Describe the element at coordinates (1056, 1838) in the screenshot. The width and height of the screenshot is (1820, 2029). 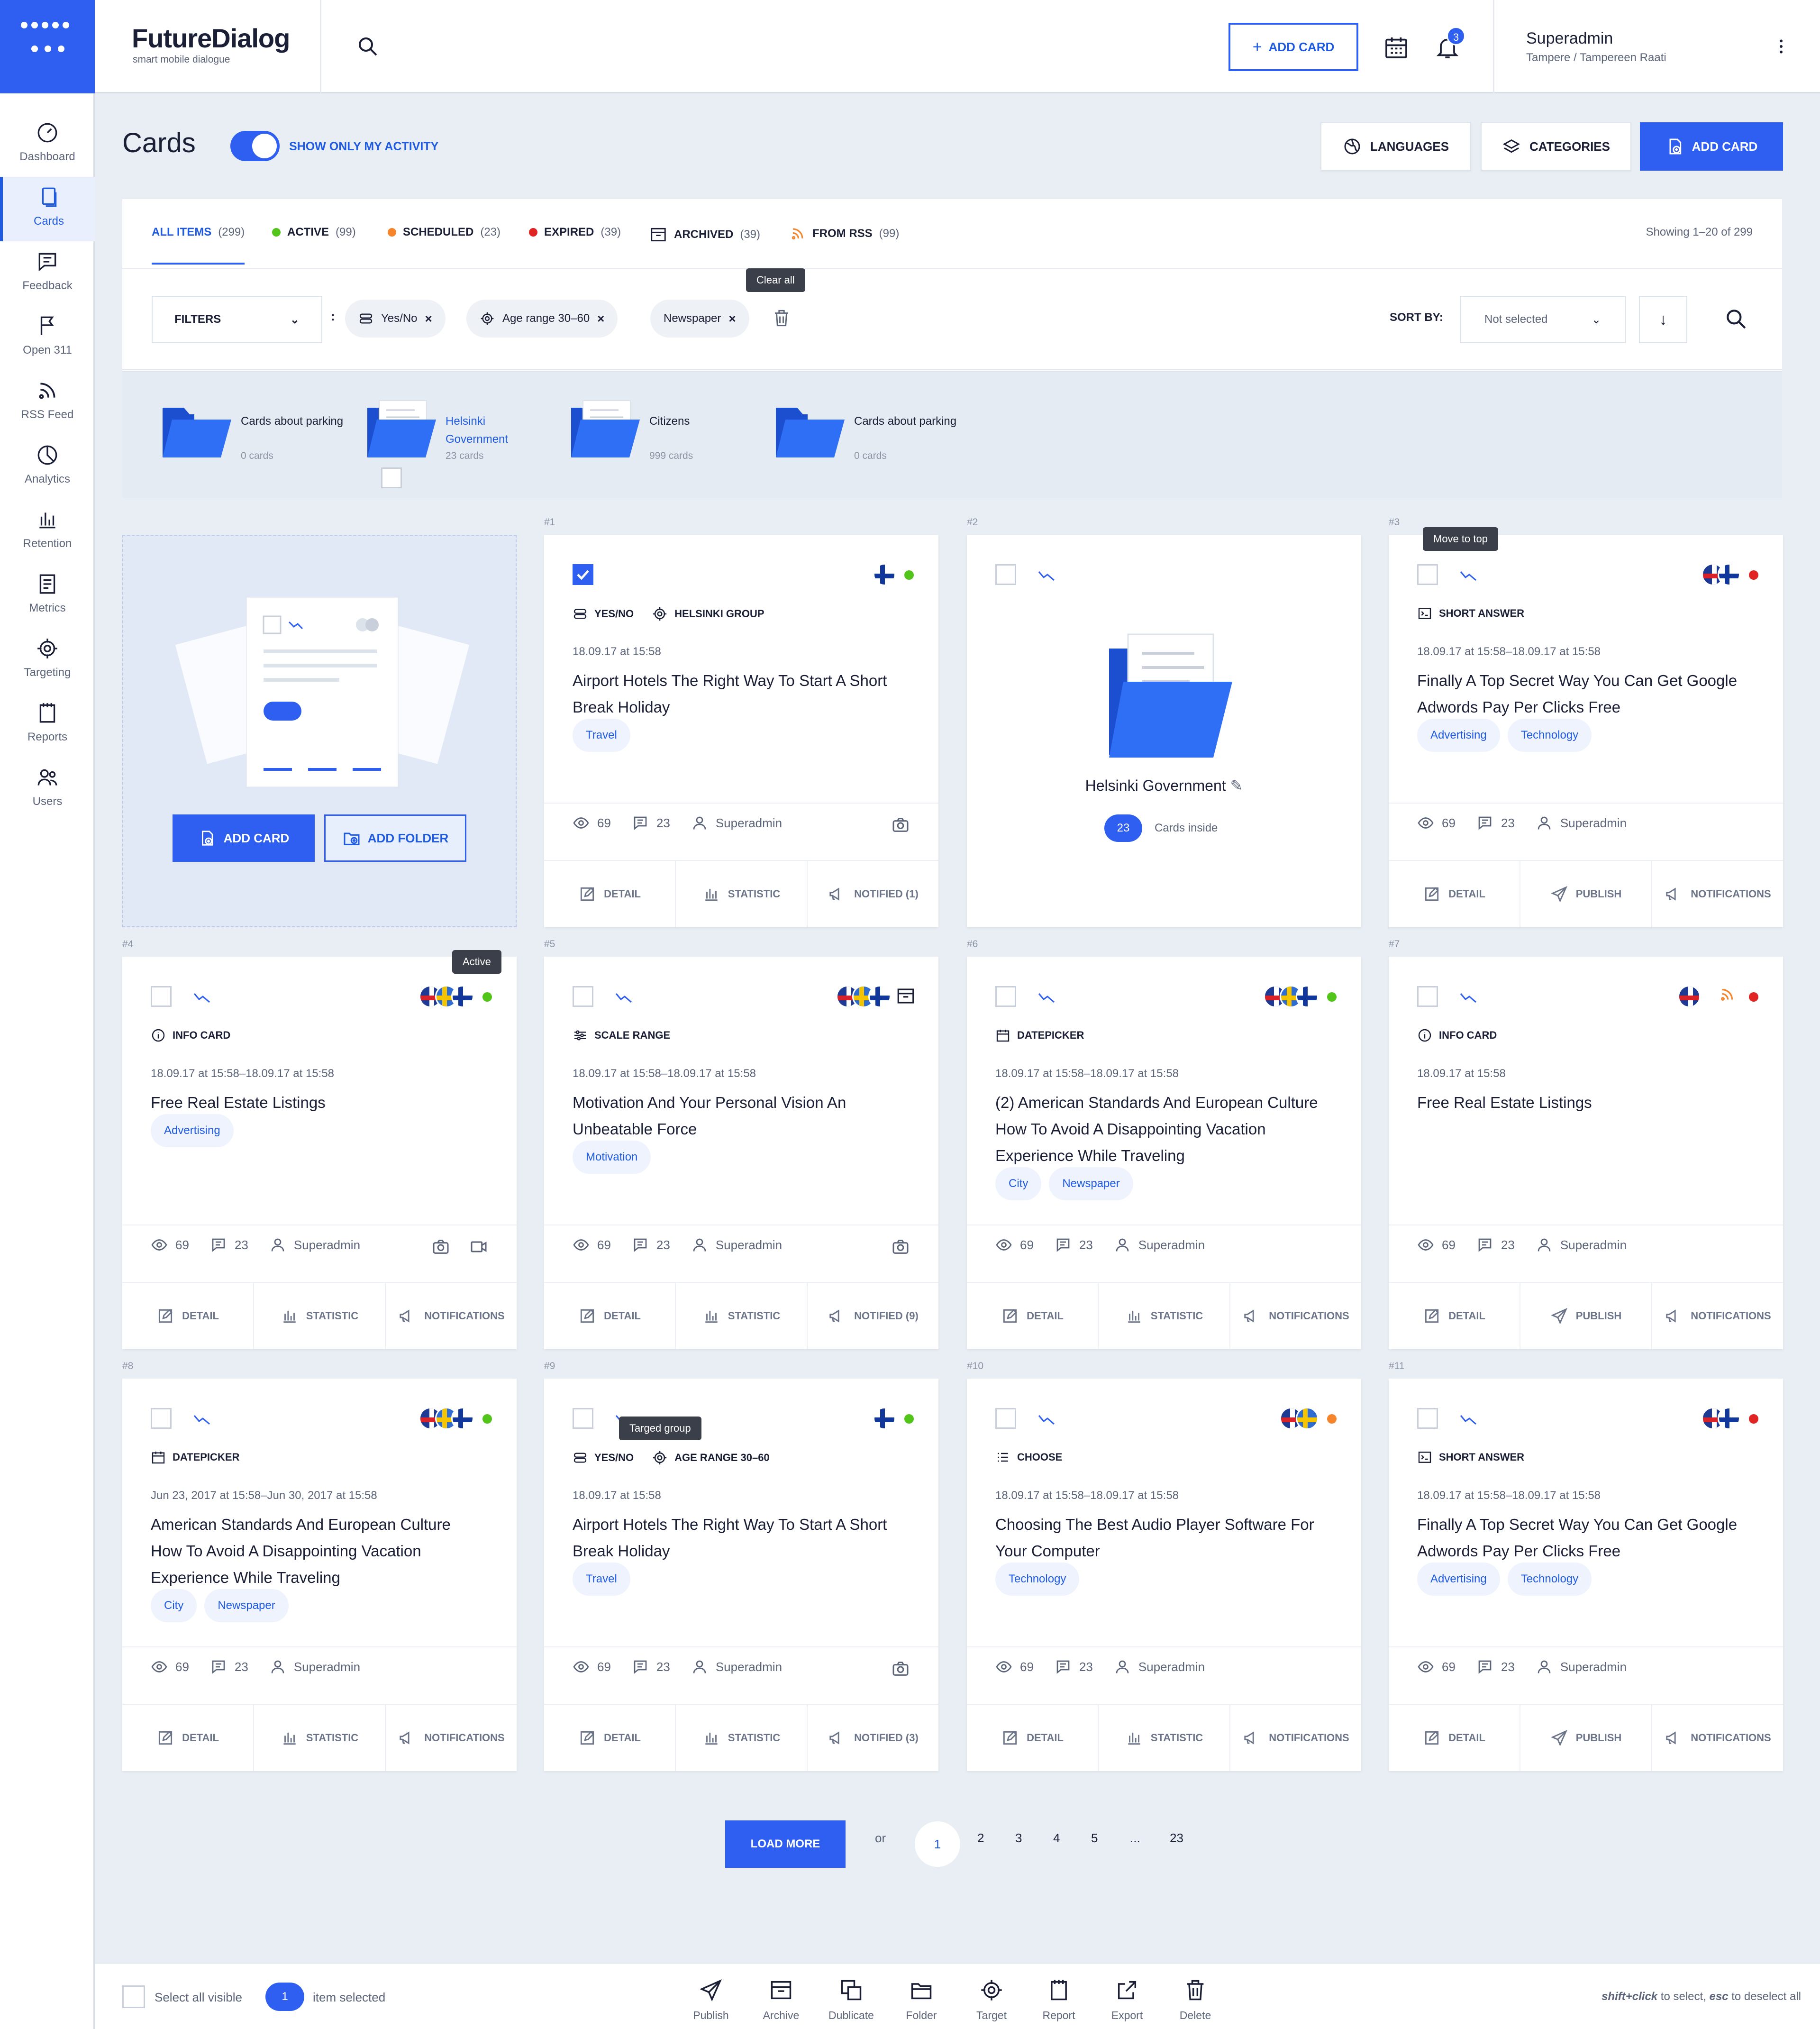
I see `page-button: 4` at that location.